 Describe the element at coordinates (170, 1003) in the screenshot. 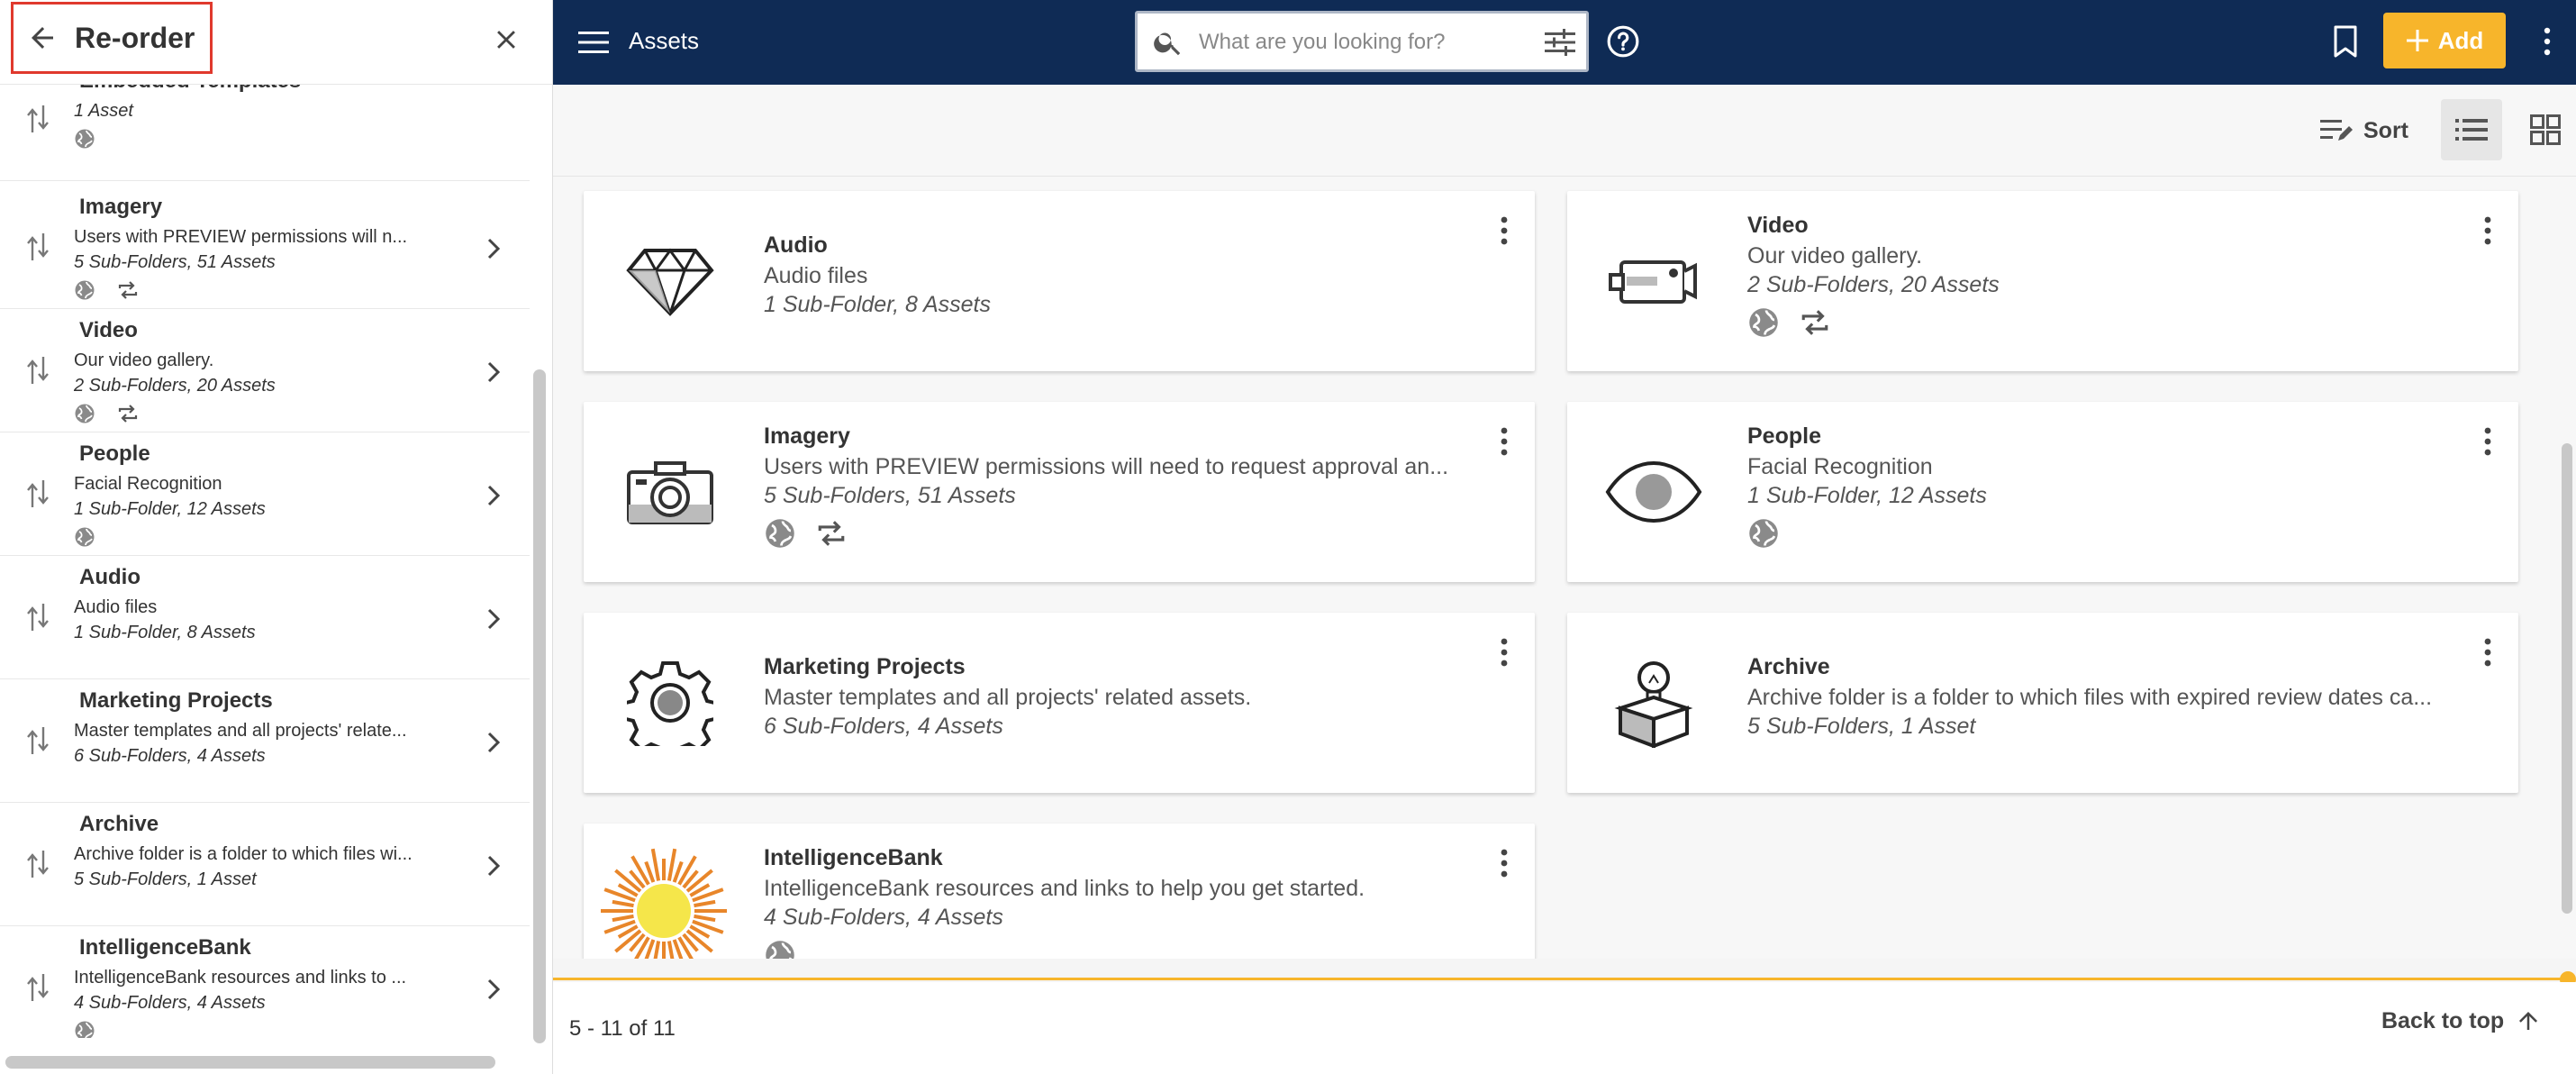

I see `reorder-item-counts: 4 Sub-Folders, 4 Assets` at that location.